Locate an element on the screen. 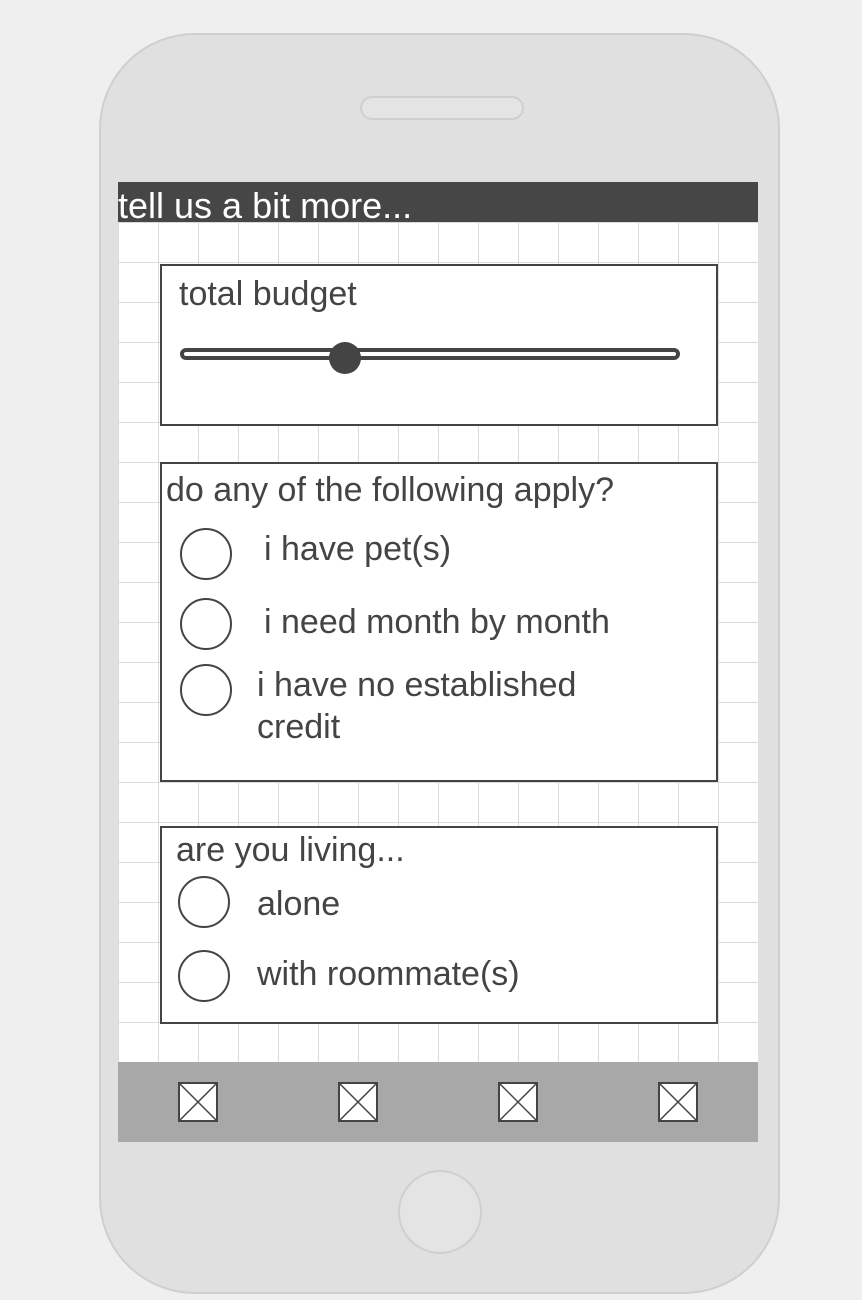  tab-1-placeholder-image-icon is located at coordinates (198, 1102).